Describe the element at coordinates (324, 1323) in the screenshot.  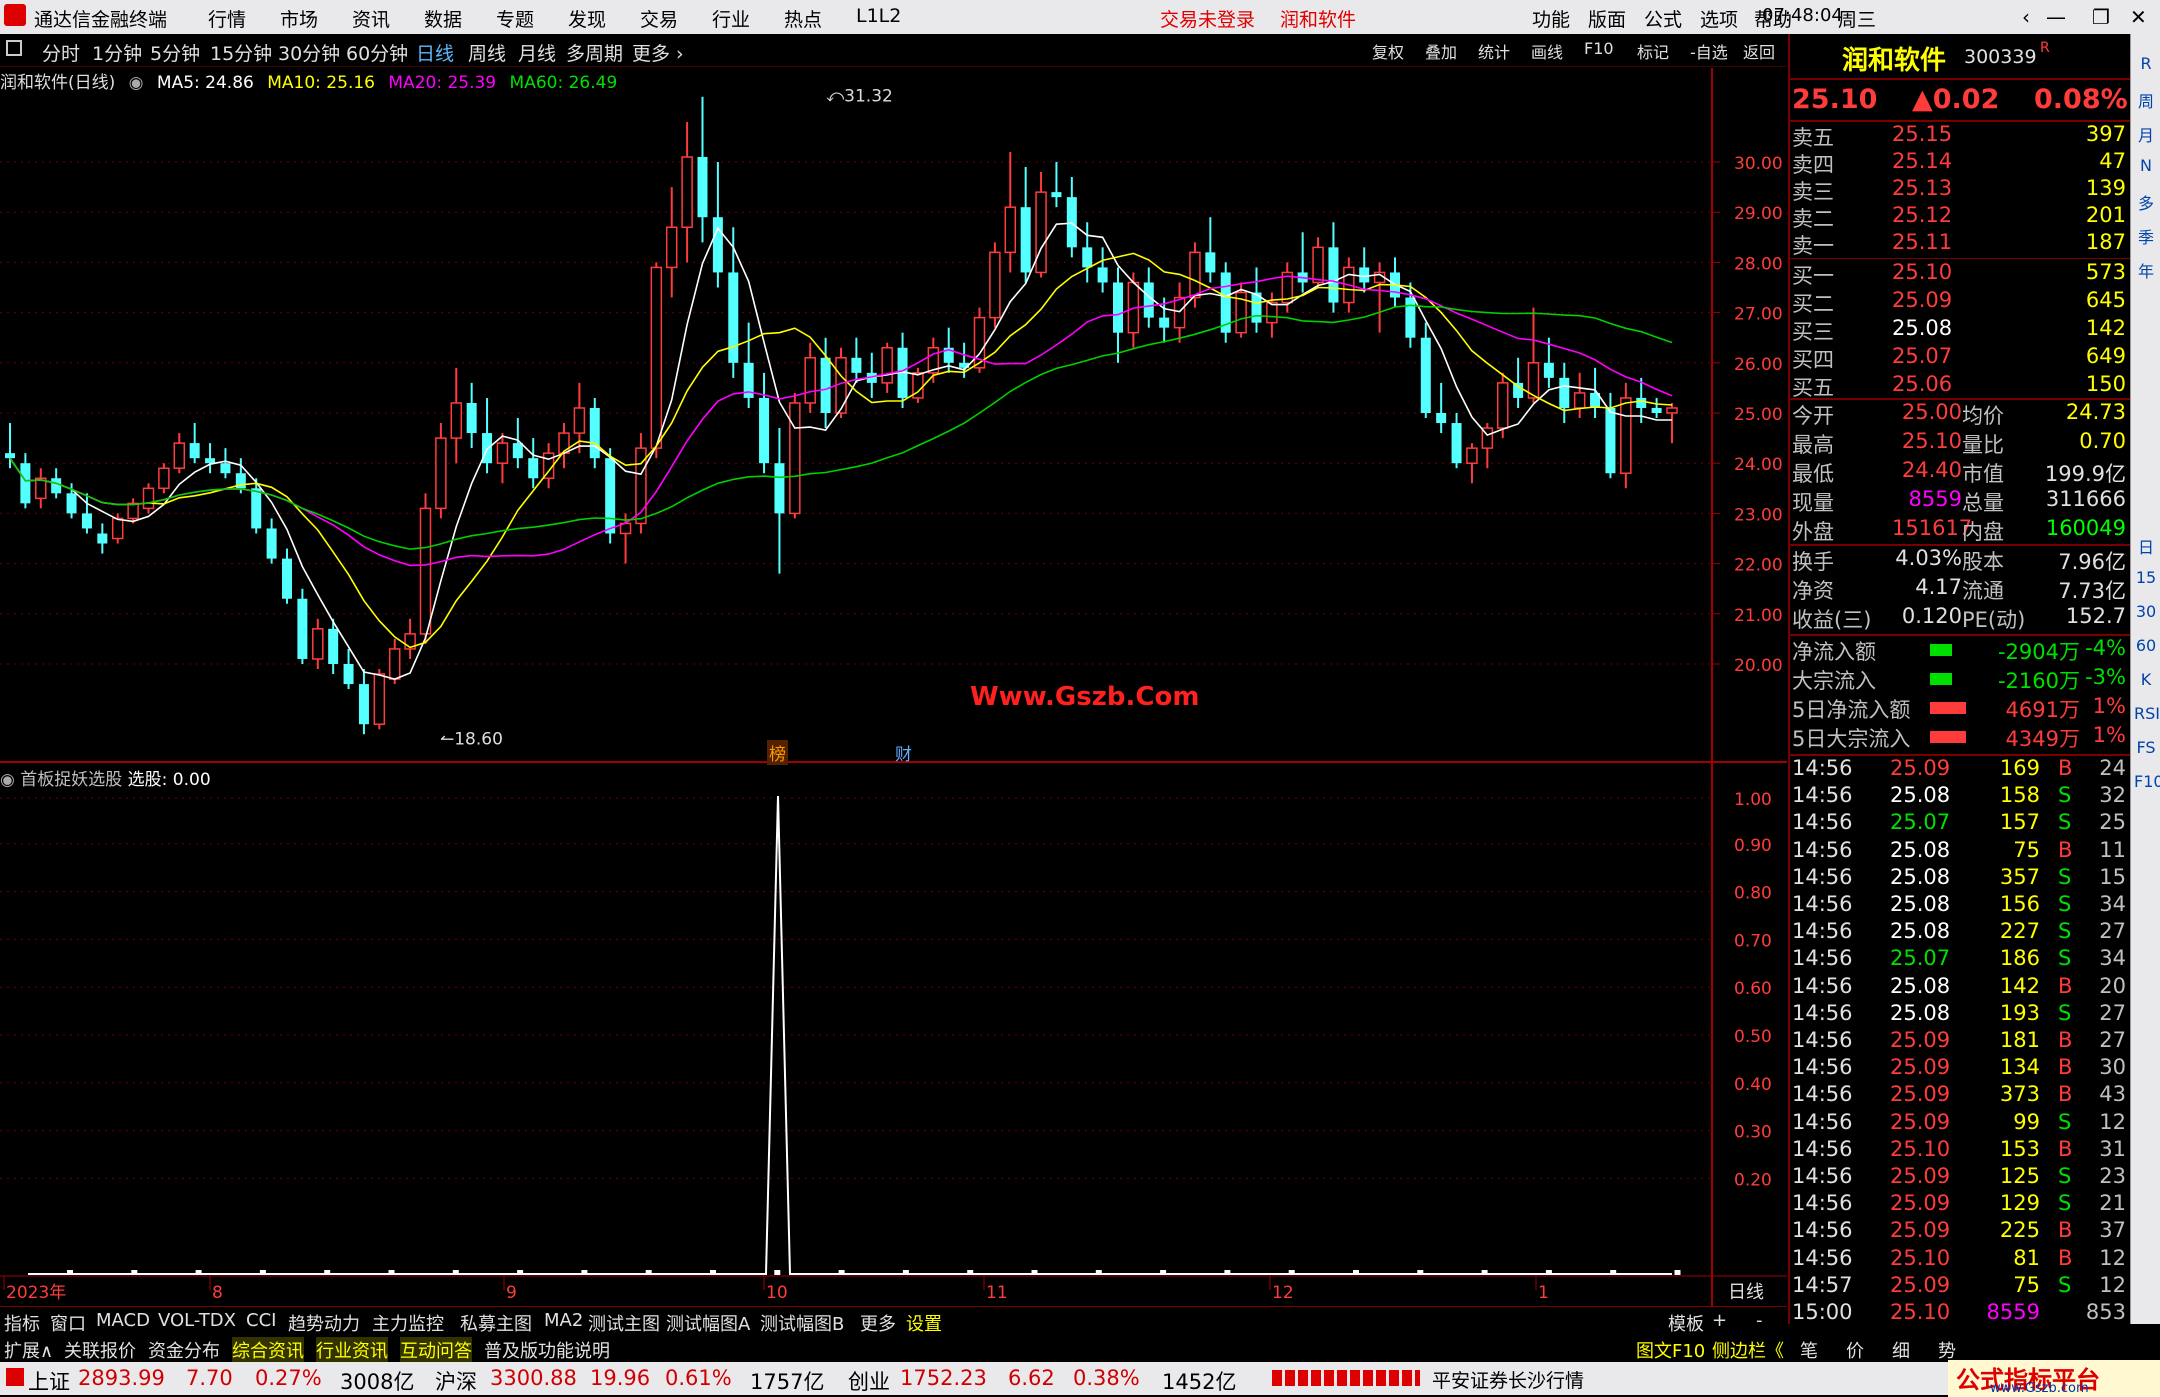
I see `indicator-tab-5: 趋势动力` at that location.